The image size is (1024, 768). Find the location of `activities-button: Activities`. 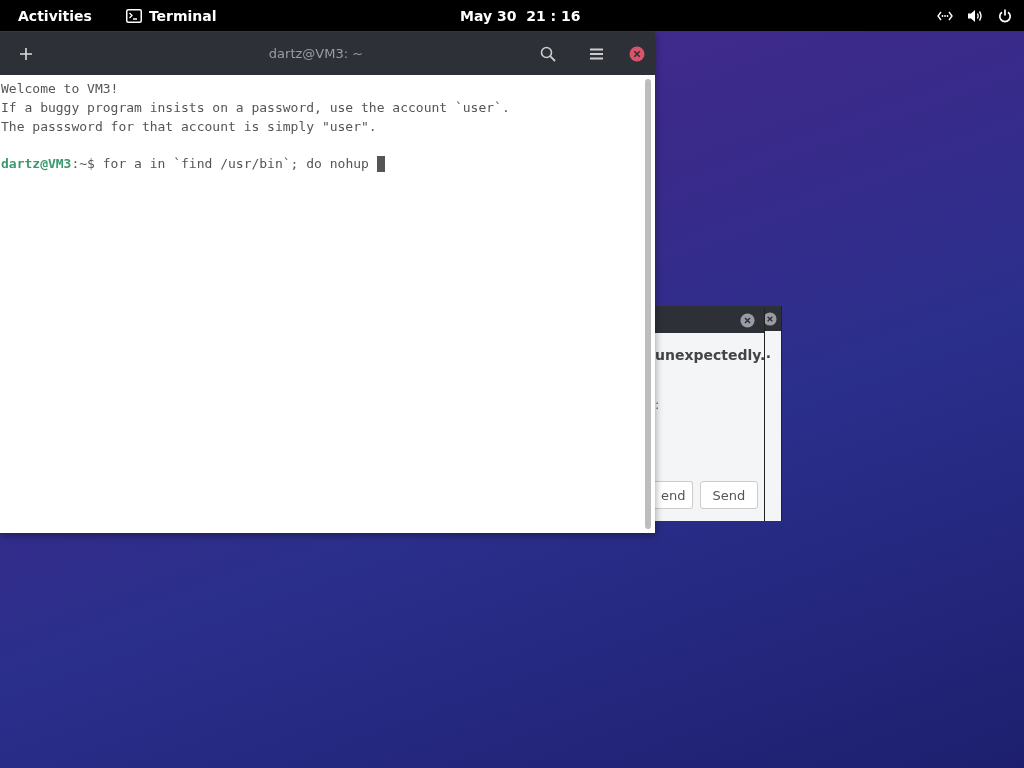

activities-button: Activities is located at coordinates (55, 15).